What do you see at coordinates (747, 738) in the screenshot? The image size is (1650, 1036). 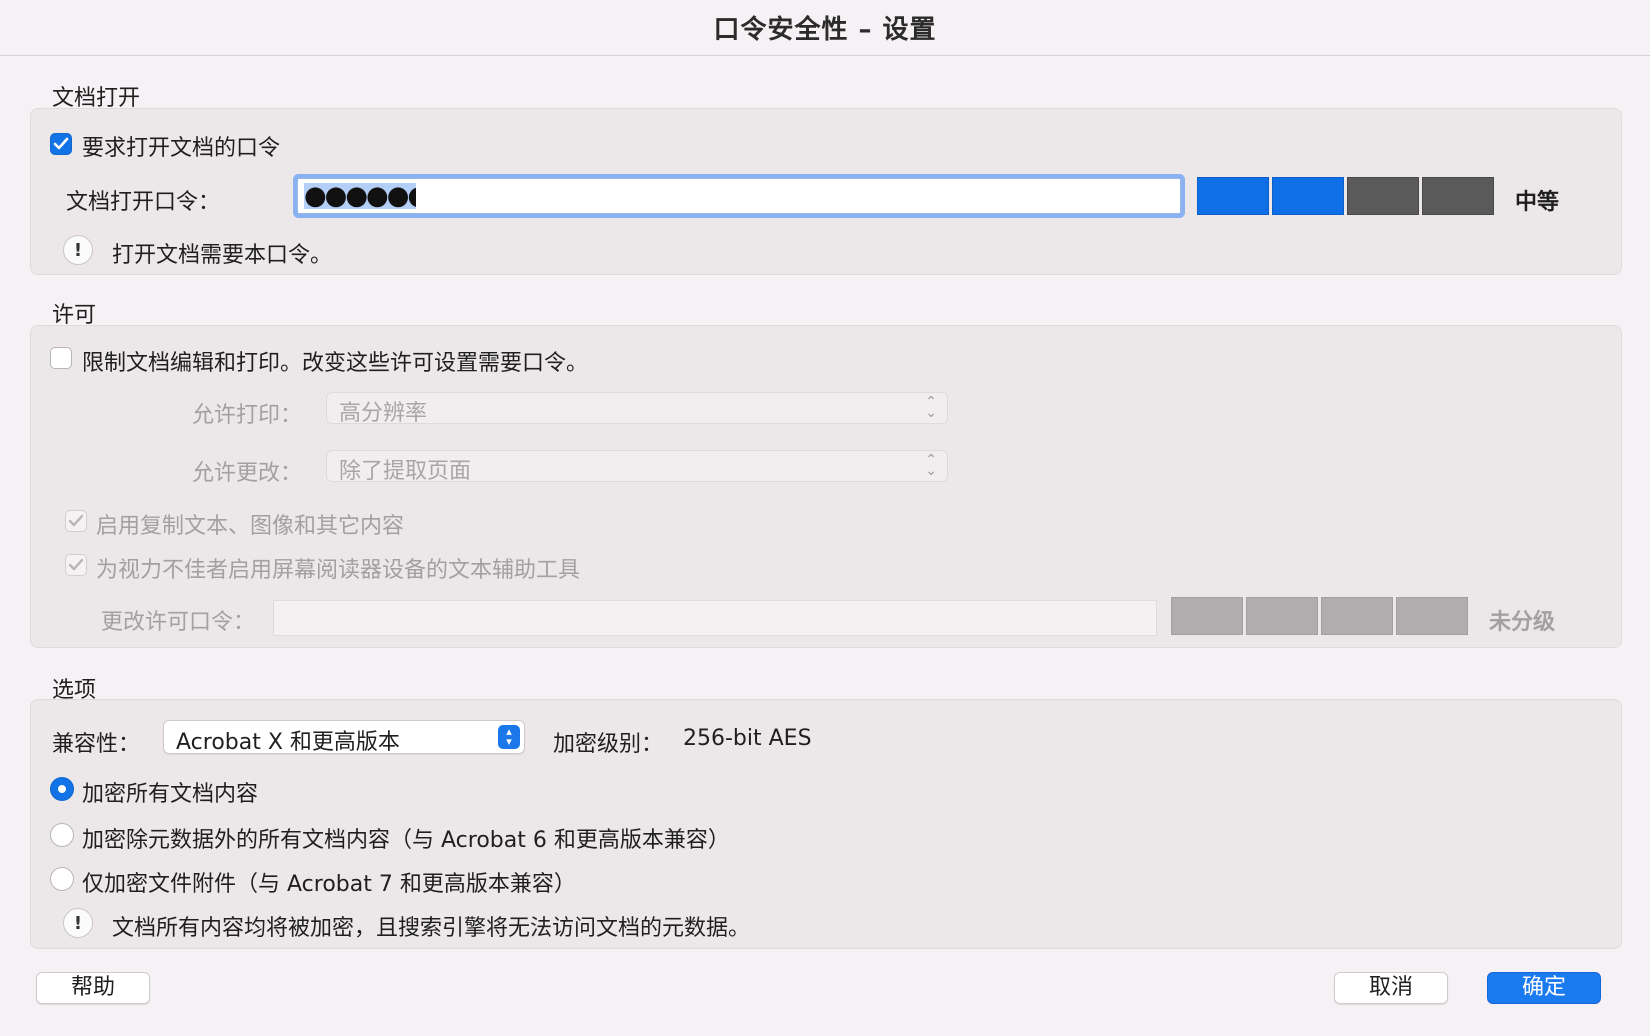 I see `encryption-value: 256-bit AES` at bounding box center [747, 738].